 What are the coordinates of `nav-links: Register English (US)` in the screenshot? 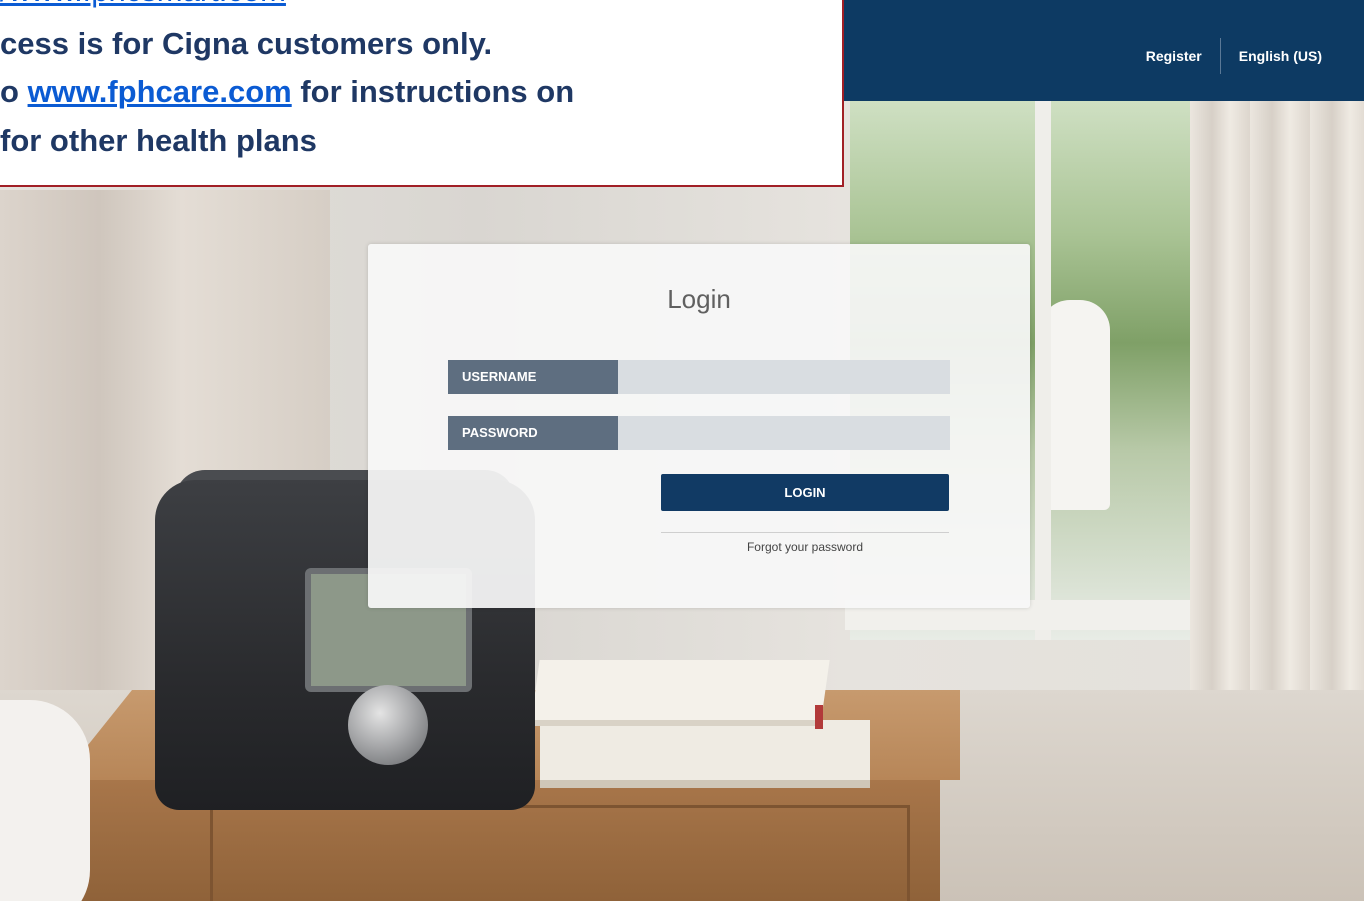 It's located at (1234, 56).